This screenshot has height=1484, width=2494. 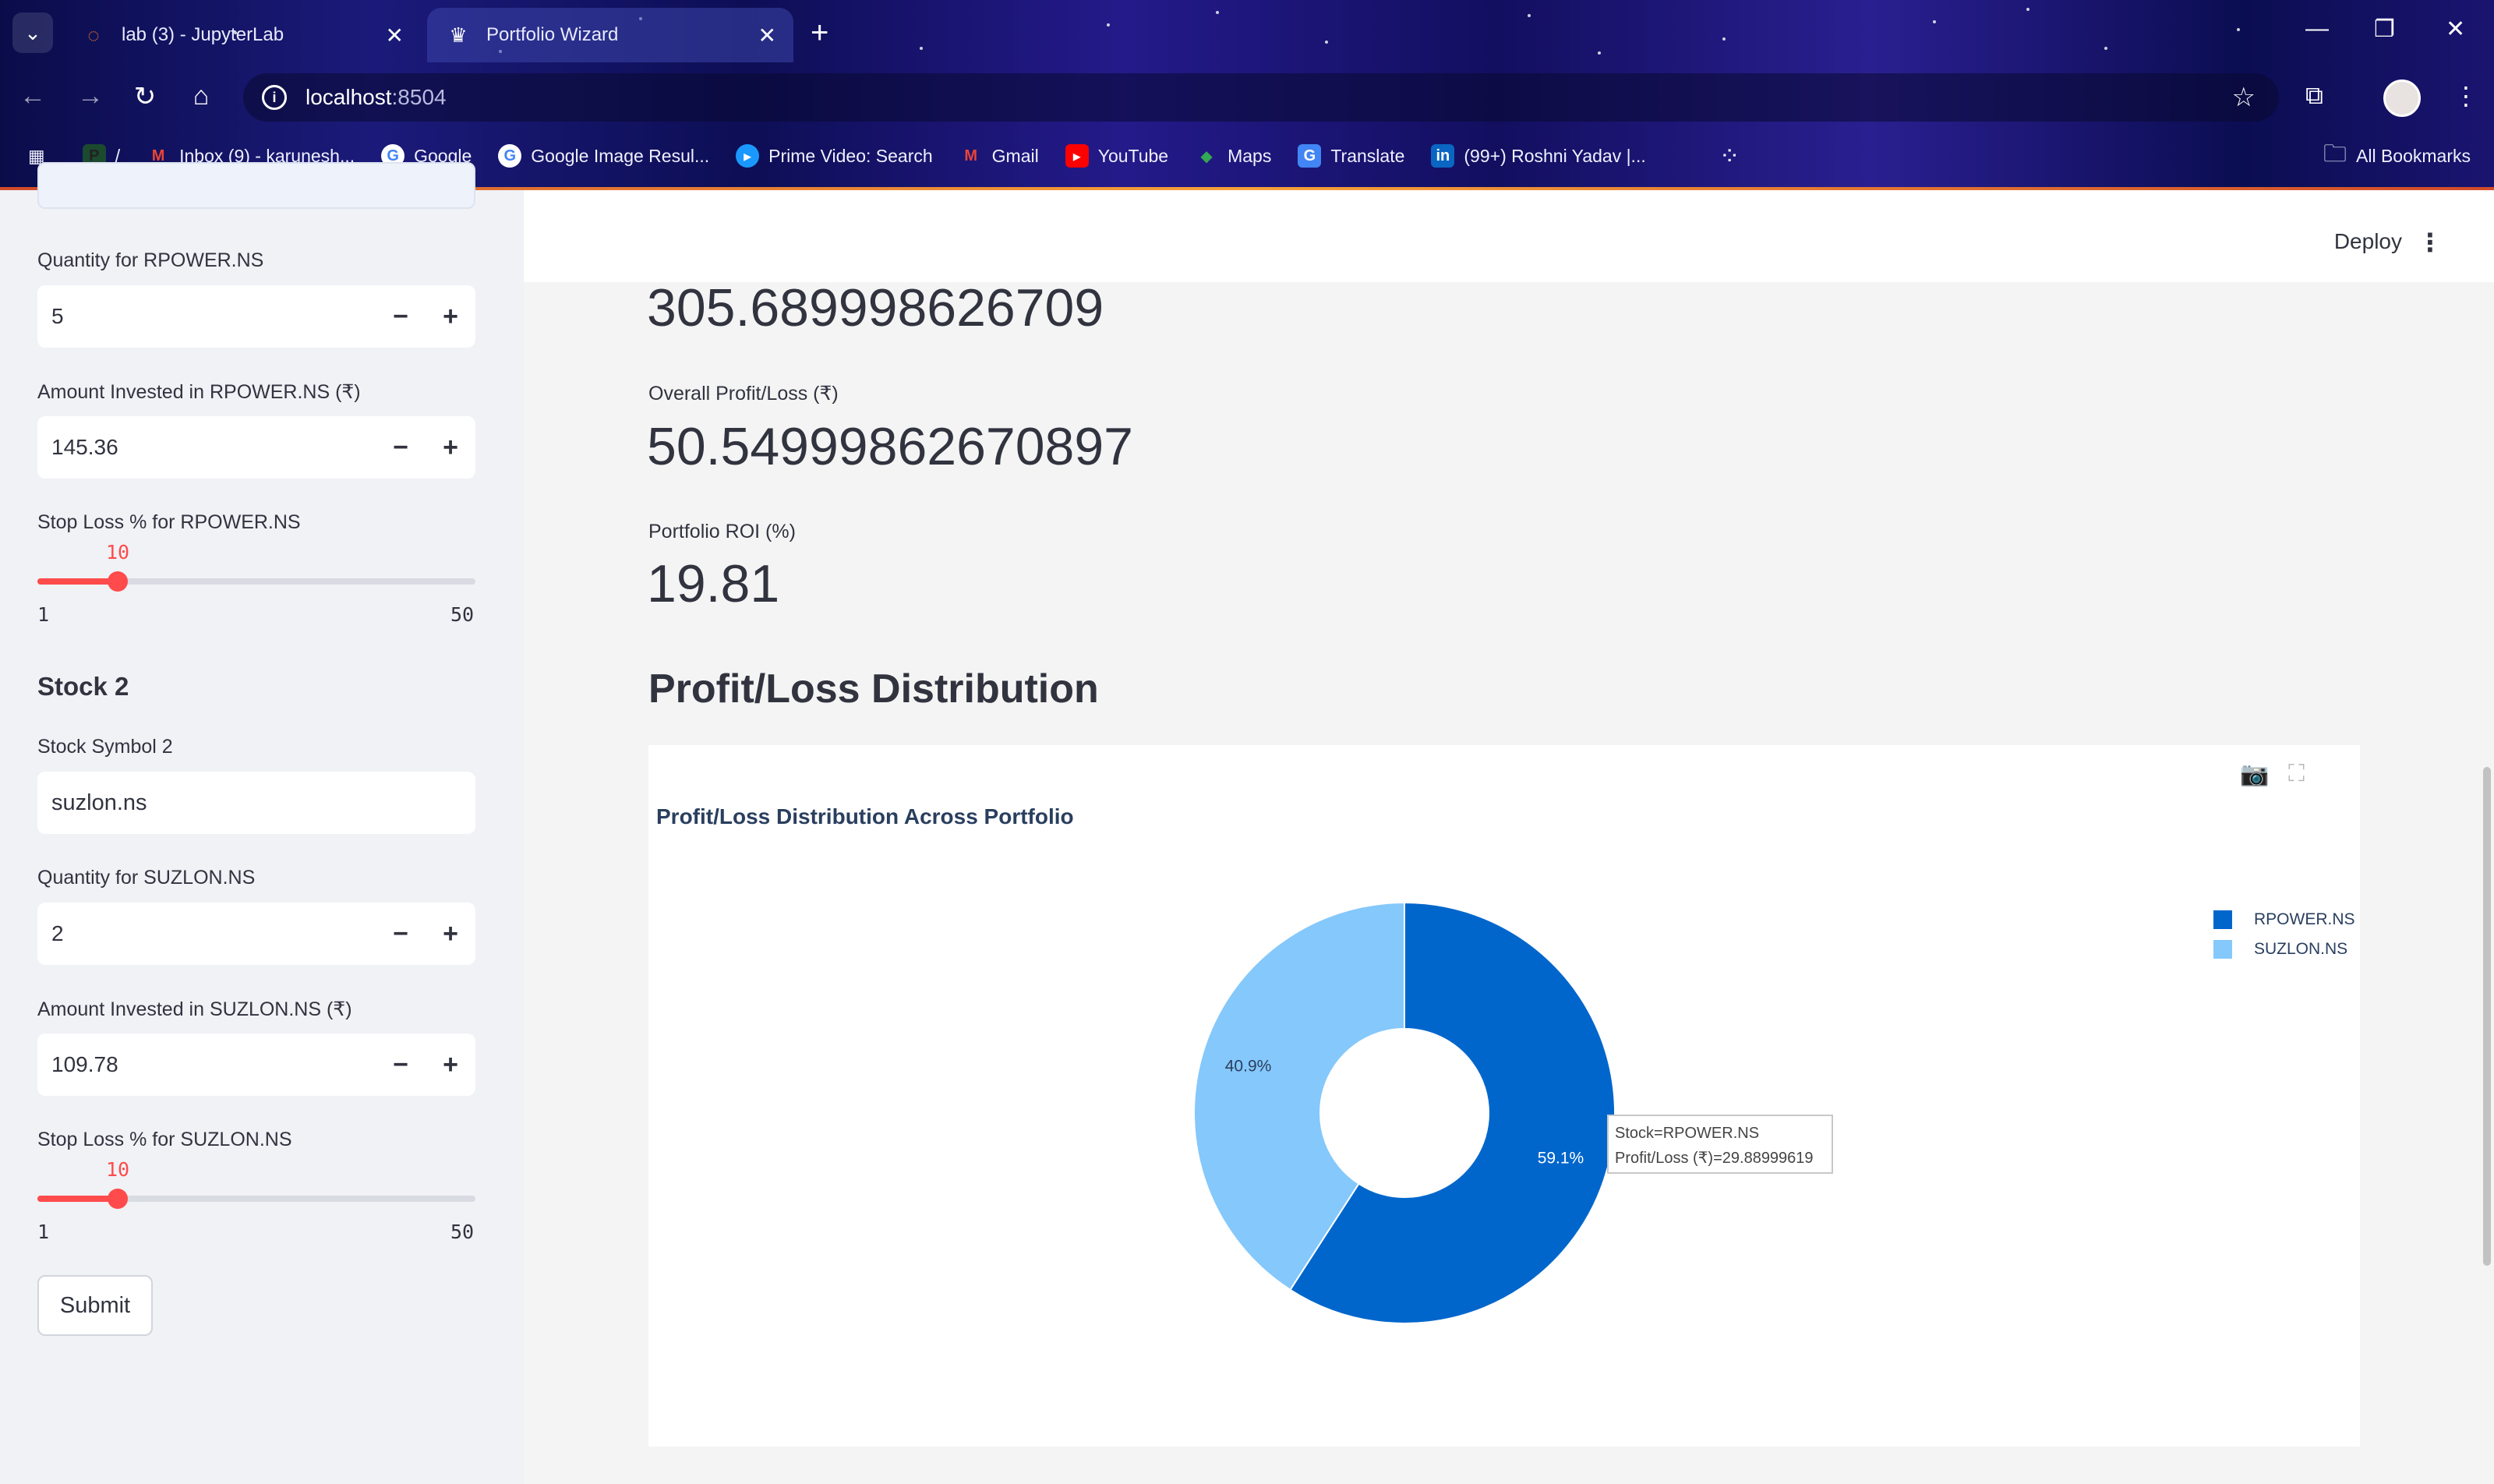 What do you see at coordinates (2244, 97) in the screenshot?
I see `bookmark-star-icon: ☆` at bounding box center [2244, 97].